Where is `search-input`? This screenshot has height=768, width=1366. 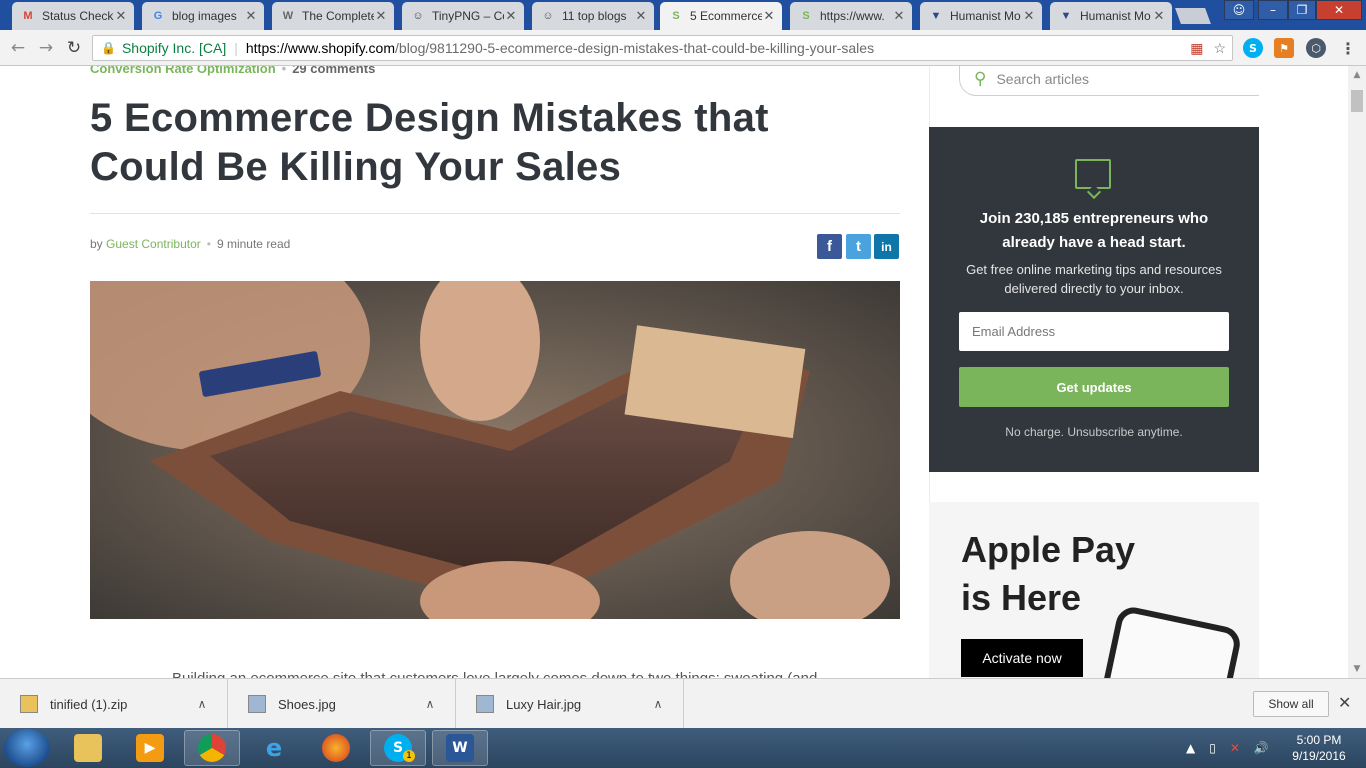 search-input is located at coordinates (1116, 78).